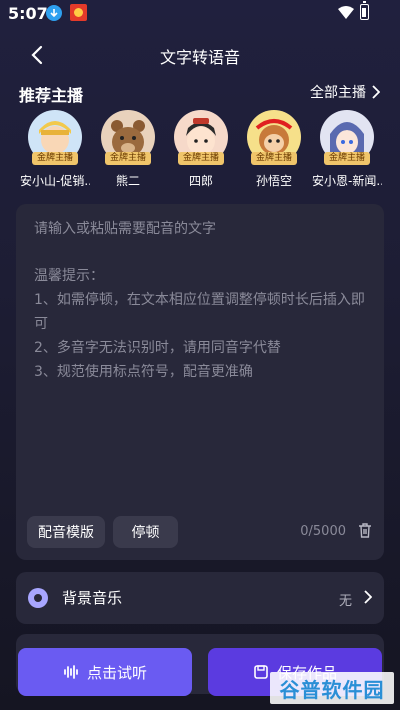 The height and width of the screenshot is (710, 400). Describe the element at coordinates (346, 12) in the screenshot. I see `wifi-icon` at that location.